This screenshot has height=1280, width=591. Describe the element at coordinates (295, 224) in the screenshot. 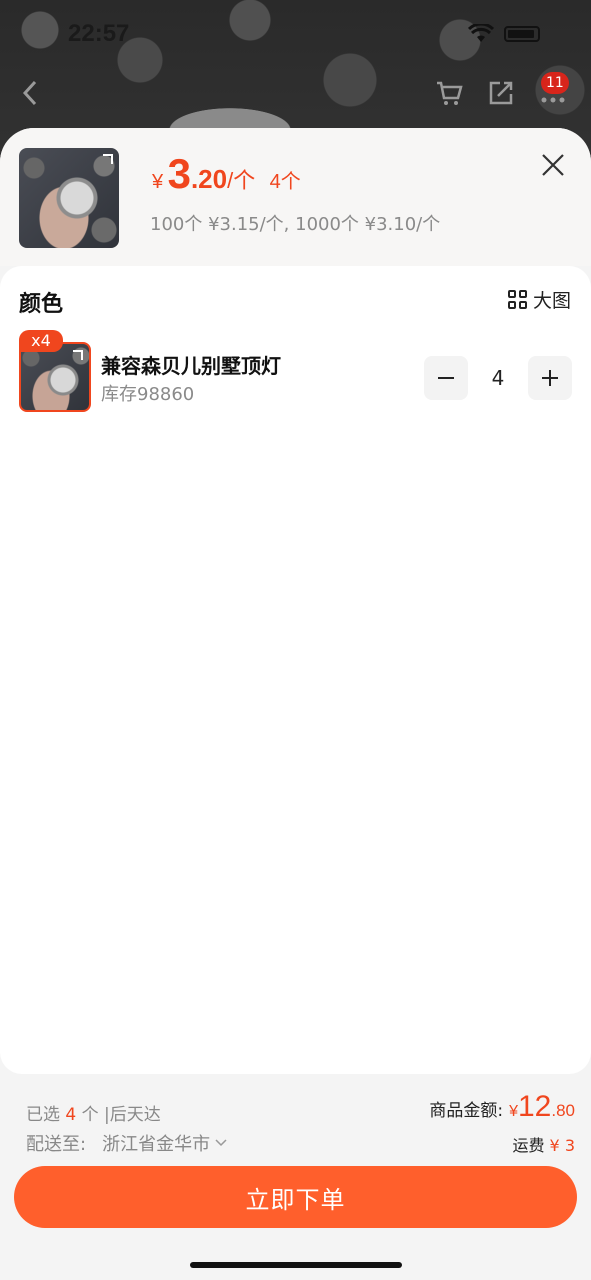

I see `tier-pricing: 100个 ¥3.15/个, 1000个 ¥3.10/个` at that location.